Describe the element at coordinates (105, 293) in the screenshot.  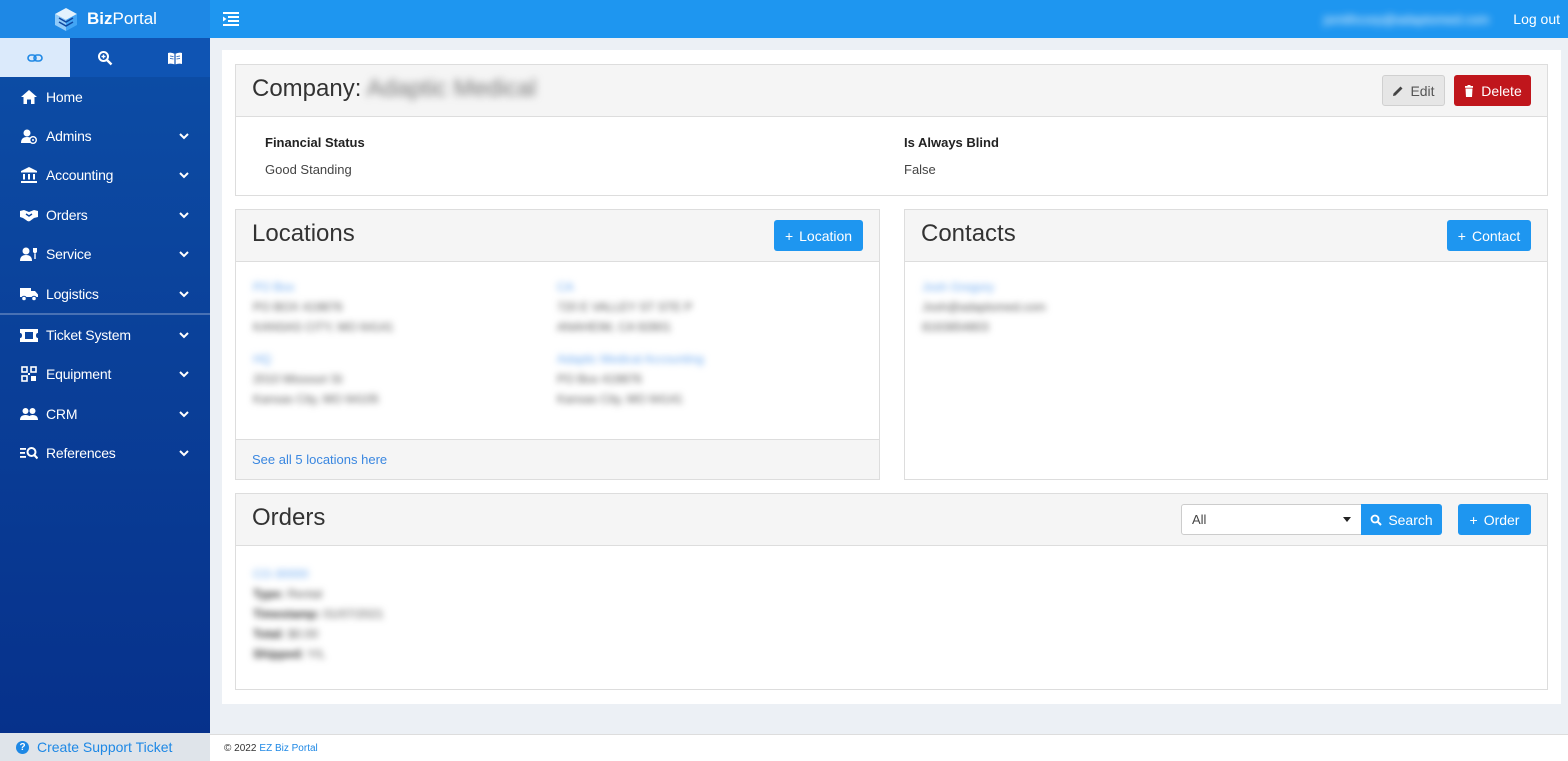
I see `sidebar-item-logistics: Logistics` at that location.